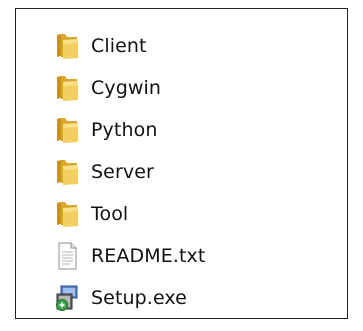 The width and height of the screenshot is (363, 331). I want to click on installer-icon, so click(67, 298).